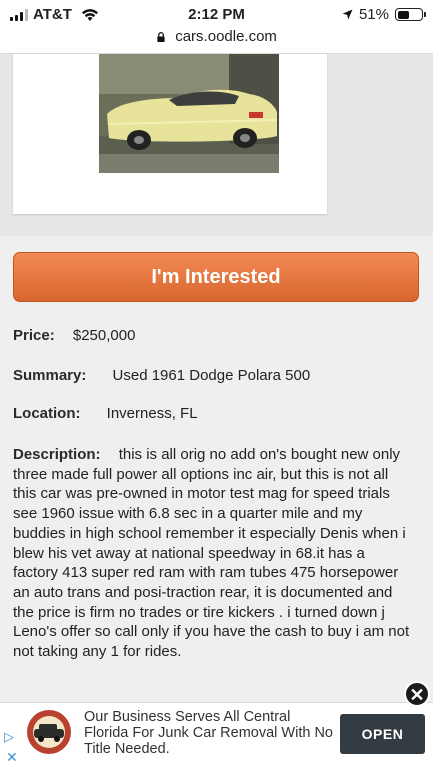 The width and height of the screenshot is (433, 768). What do you see at coordinates (403, 14) in the screenshot?
I see `battery-level` at bounding box center [403, 14].